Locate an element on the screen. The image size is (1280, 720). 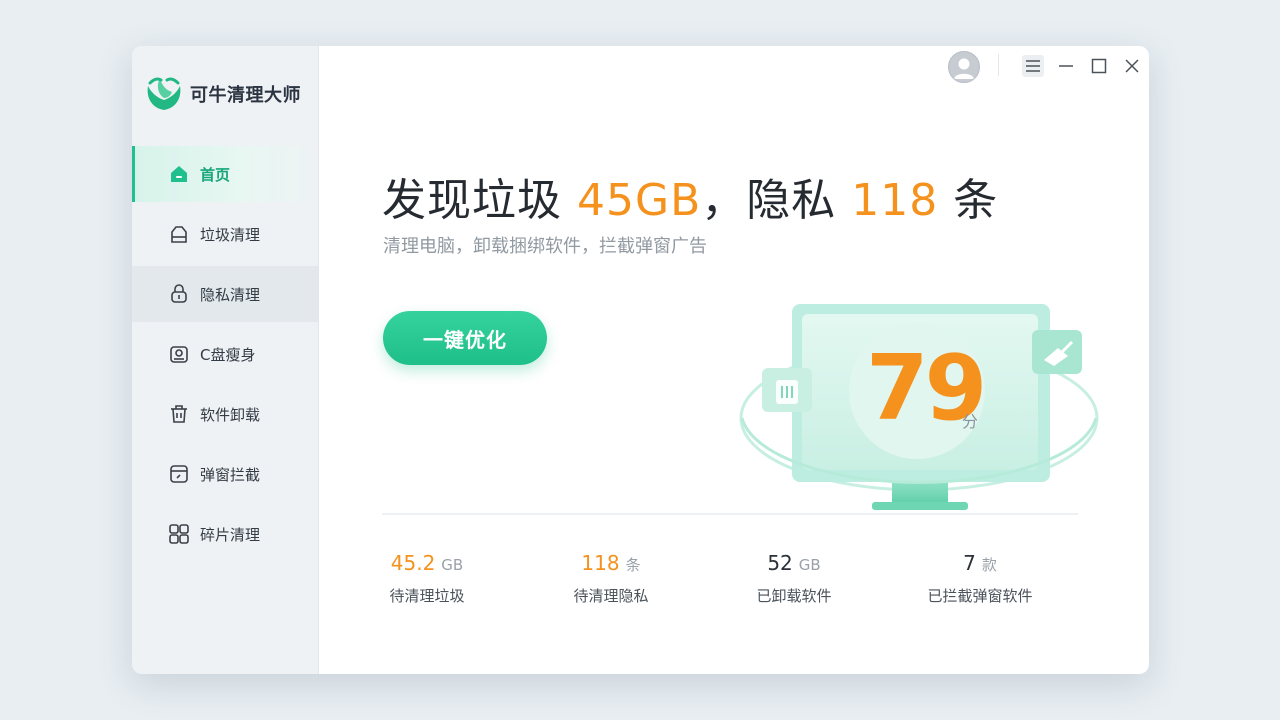
app-name: 可牛清理大师 is located at coordinates (245, 95).